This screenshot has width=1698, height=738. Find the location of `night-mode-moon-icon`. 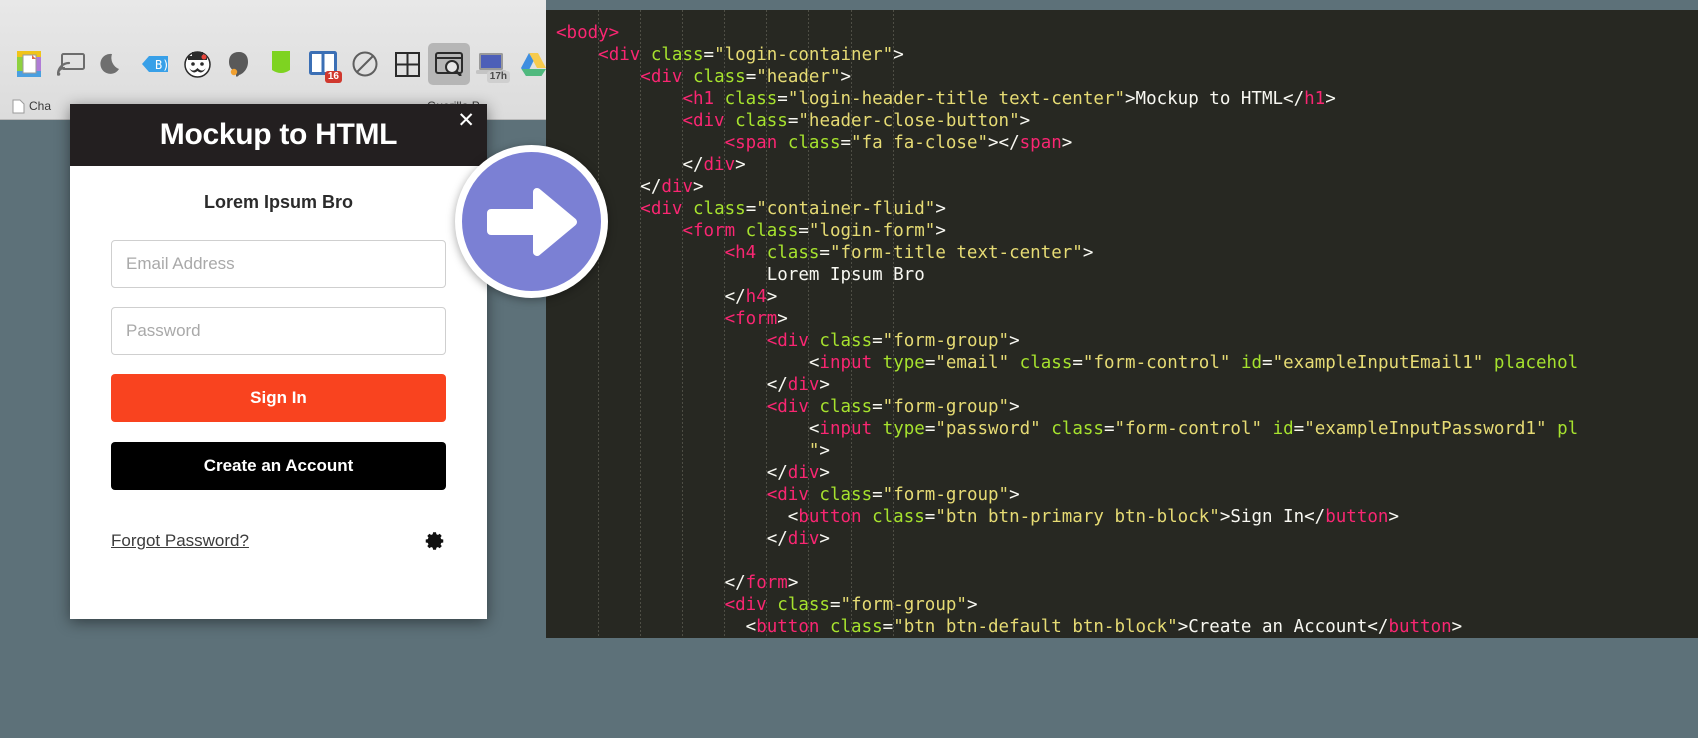

night-mode-moon-icon is located at coordinates (113, 64).